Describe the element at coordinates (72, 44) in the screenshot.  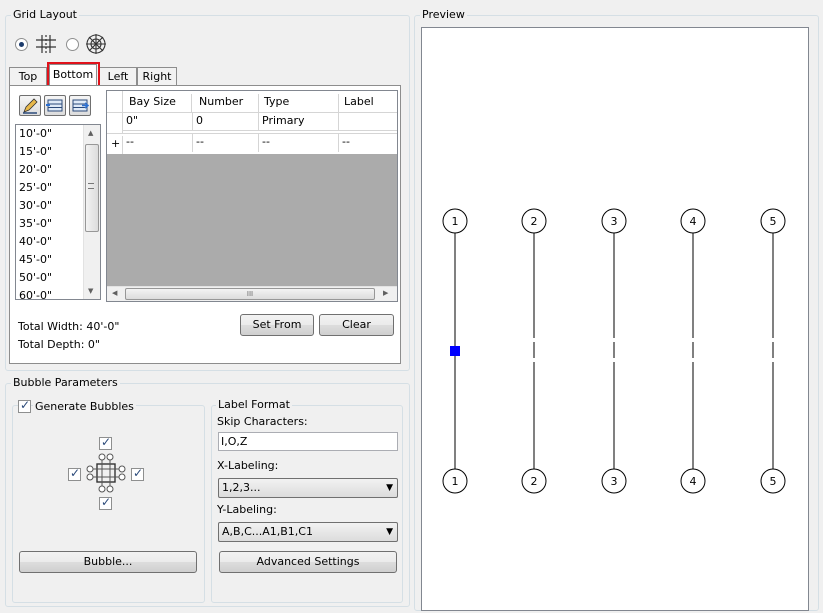
I see `radial-grid-radio` at that location.